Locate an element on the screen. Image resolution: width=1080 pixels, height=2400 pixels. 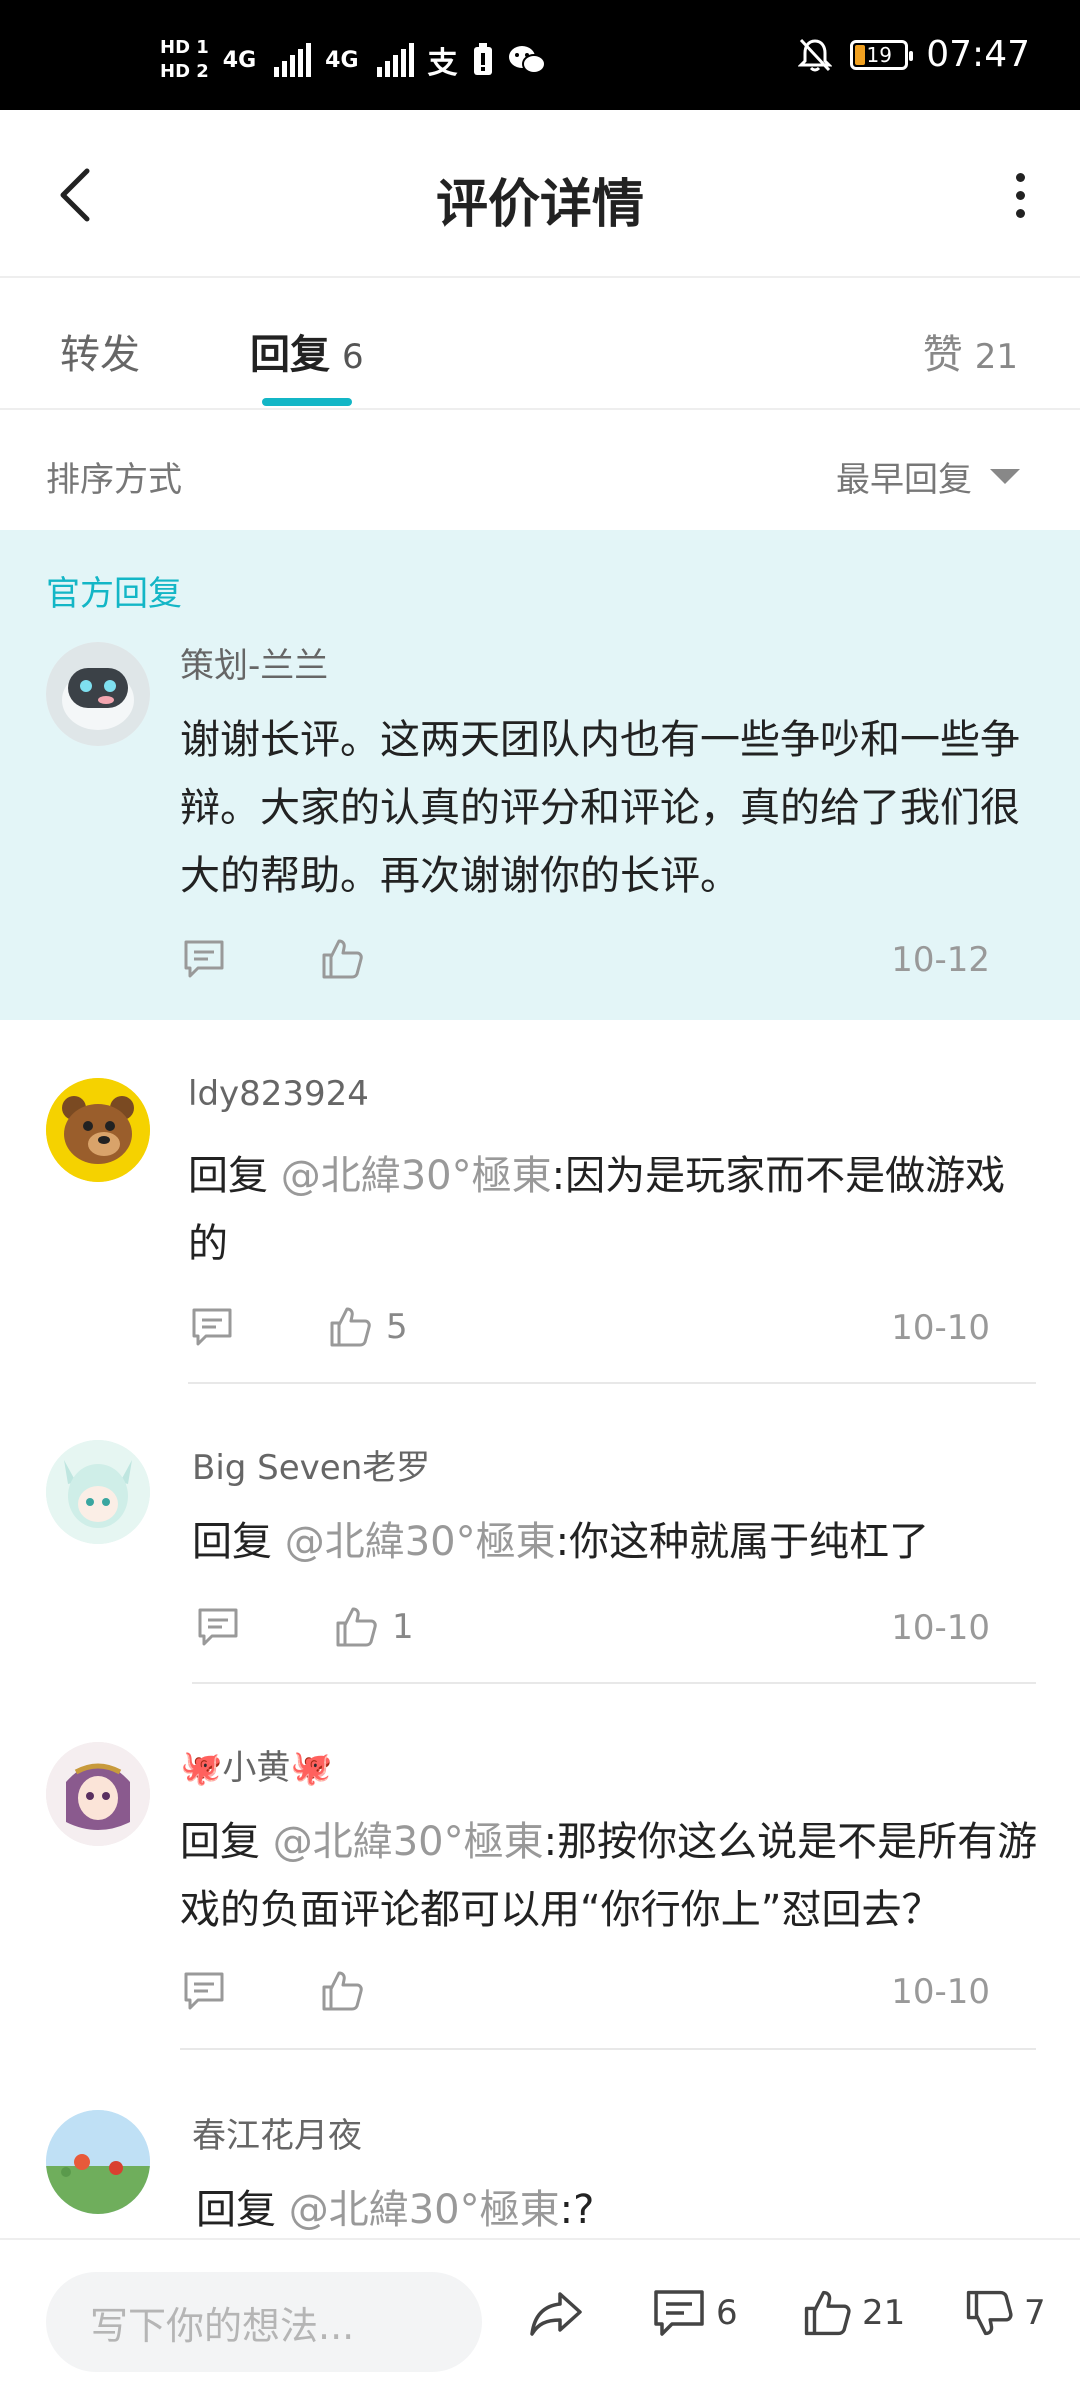
alipay-icon: 支 is located at coordinates (442, 63).